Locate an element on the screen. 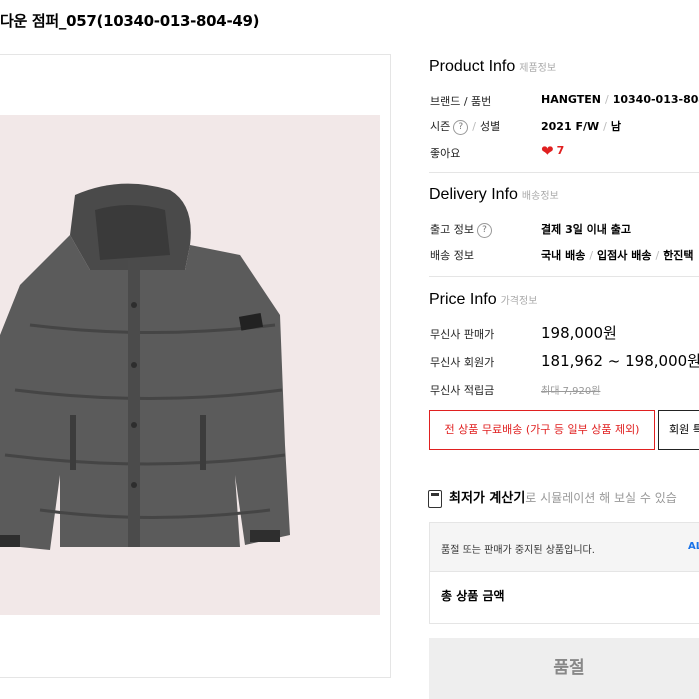  like-count: 7 is located at coordinates (560, 150).